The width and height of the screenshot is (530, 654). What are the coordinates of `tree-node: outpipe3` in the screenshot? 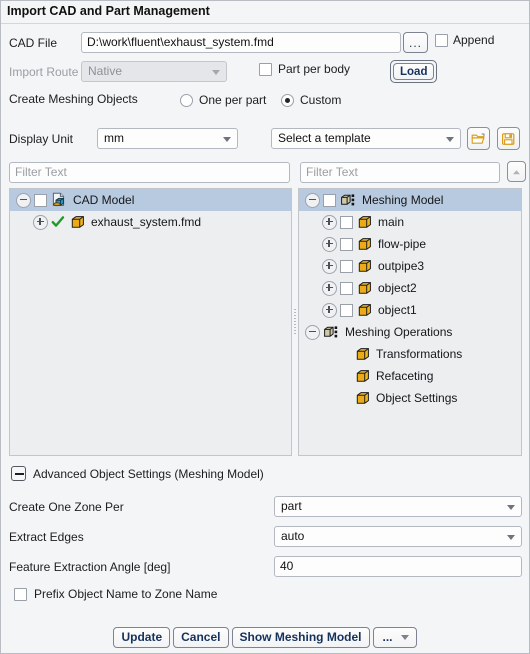 It's located at (410, 266).